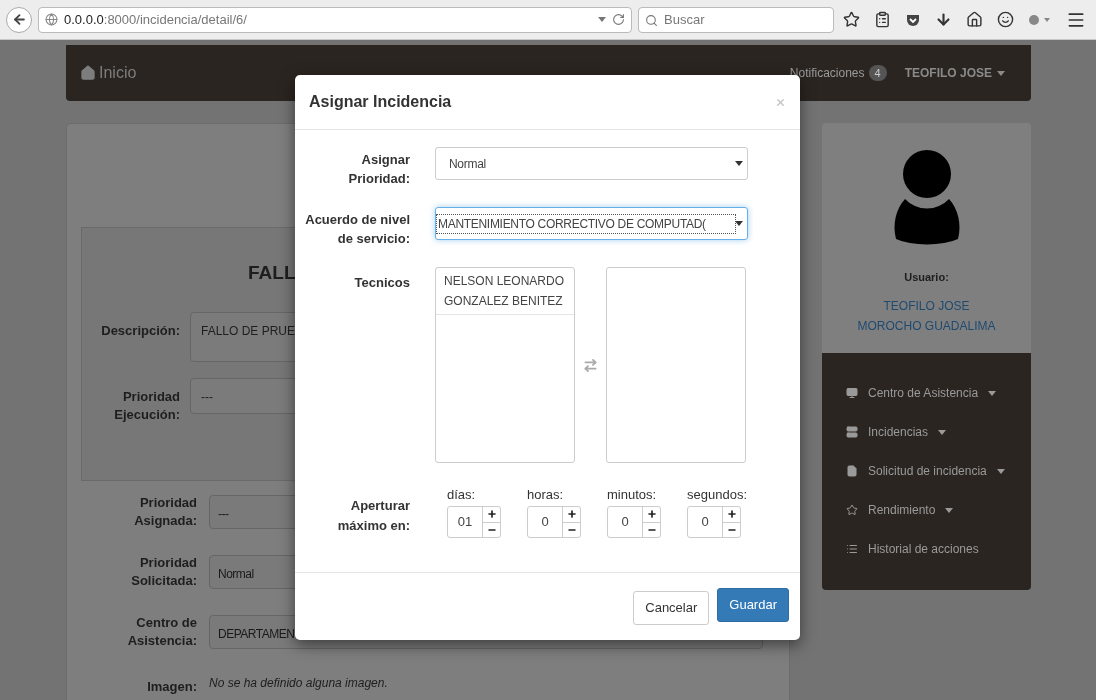 Image resolution: width=1096 pixels, height=700 pixels. What do you see at coordinates (938, 510) in the screenshot?
I see `sidebar-menu-item: Rendimiento` at bounding box center [938, 510].